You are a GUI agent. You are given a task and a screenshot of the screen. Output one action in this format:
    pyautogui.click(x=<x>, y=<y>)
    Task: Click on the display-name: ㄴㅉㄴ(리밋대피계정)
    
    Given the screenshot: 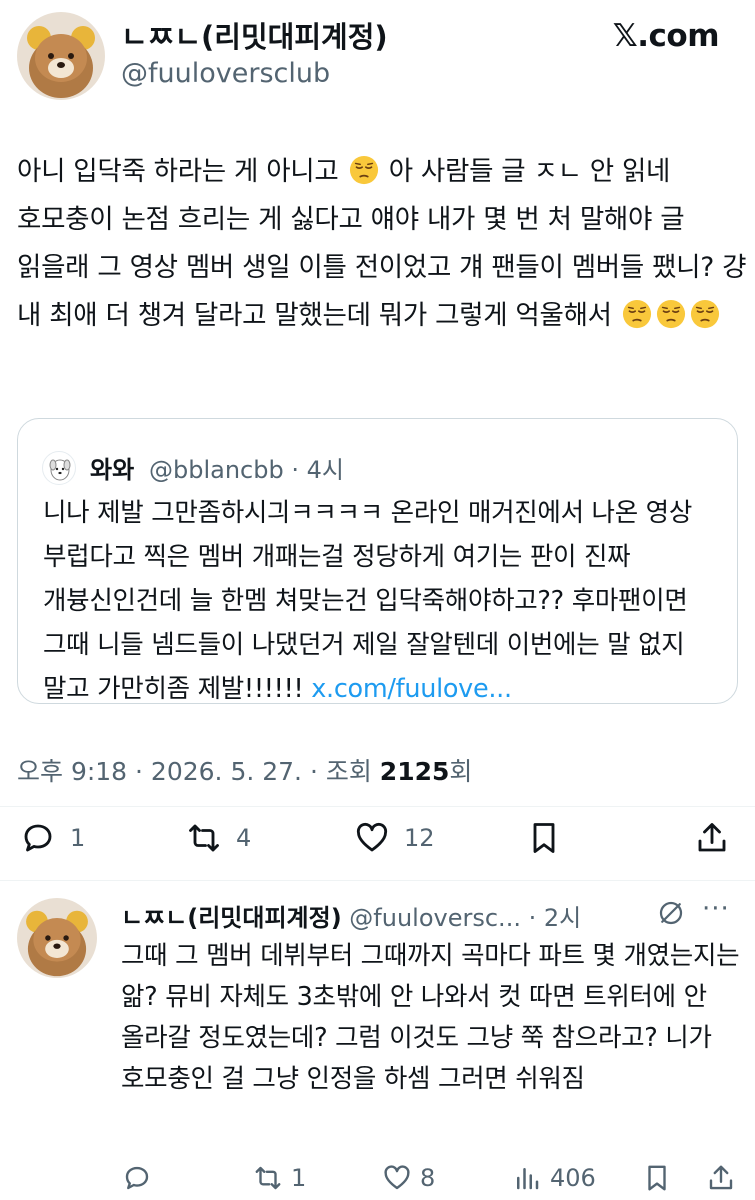 What is the action you would take?
    pyautogui.click(x=254, y=35)
    